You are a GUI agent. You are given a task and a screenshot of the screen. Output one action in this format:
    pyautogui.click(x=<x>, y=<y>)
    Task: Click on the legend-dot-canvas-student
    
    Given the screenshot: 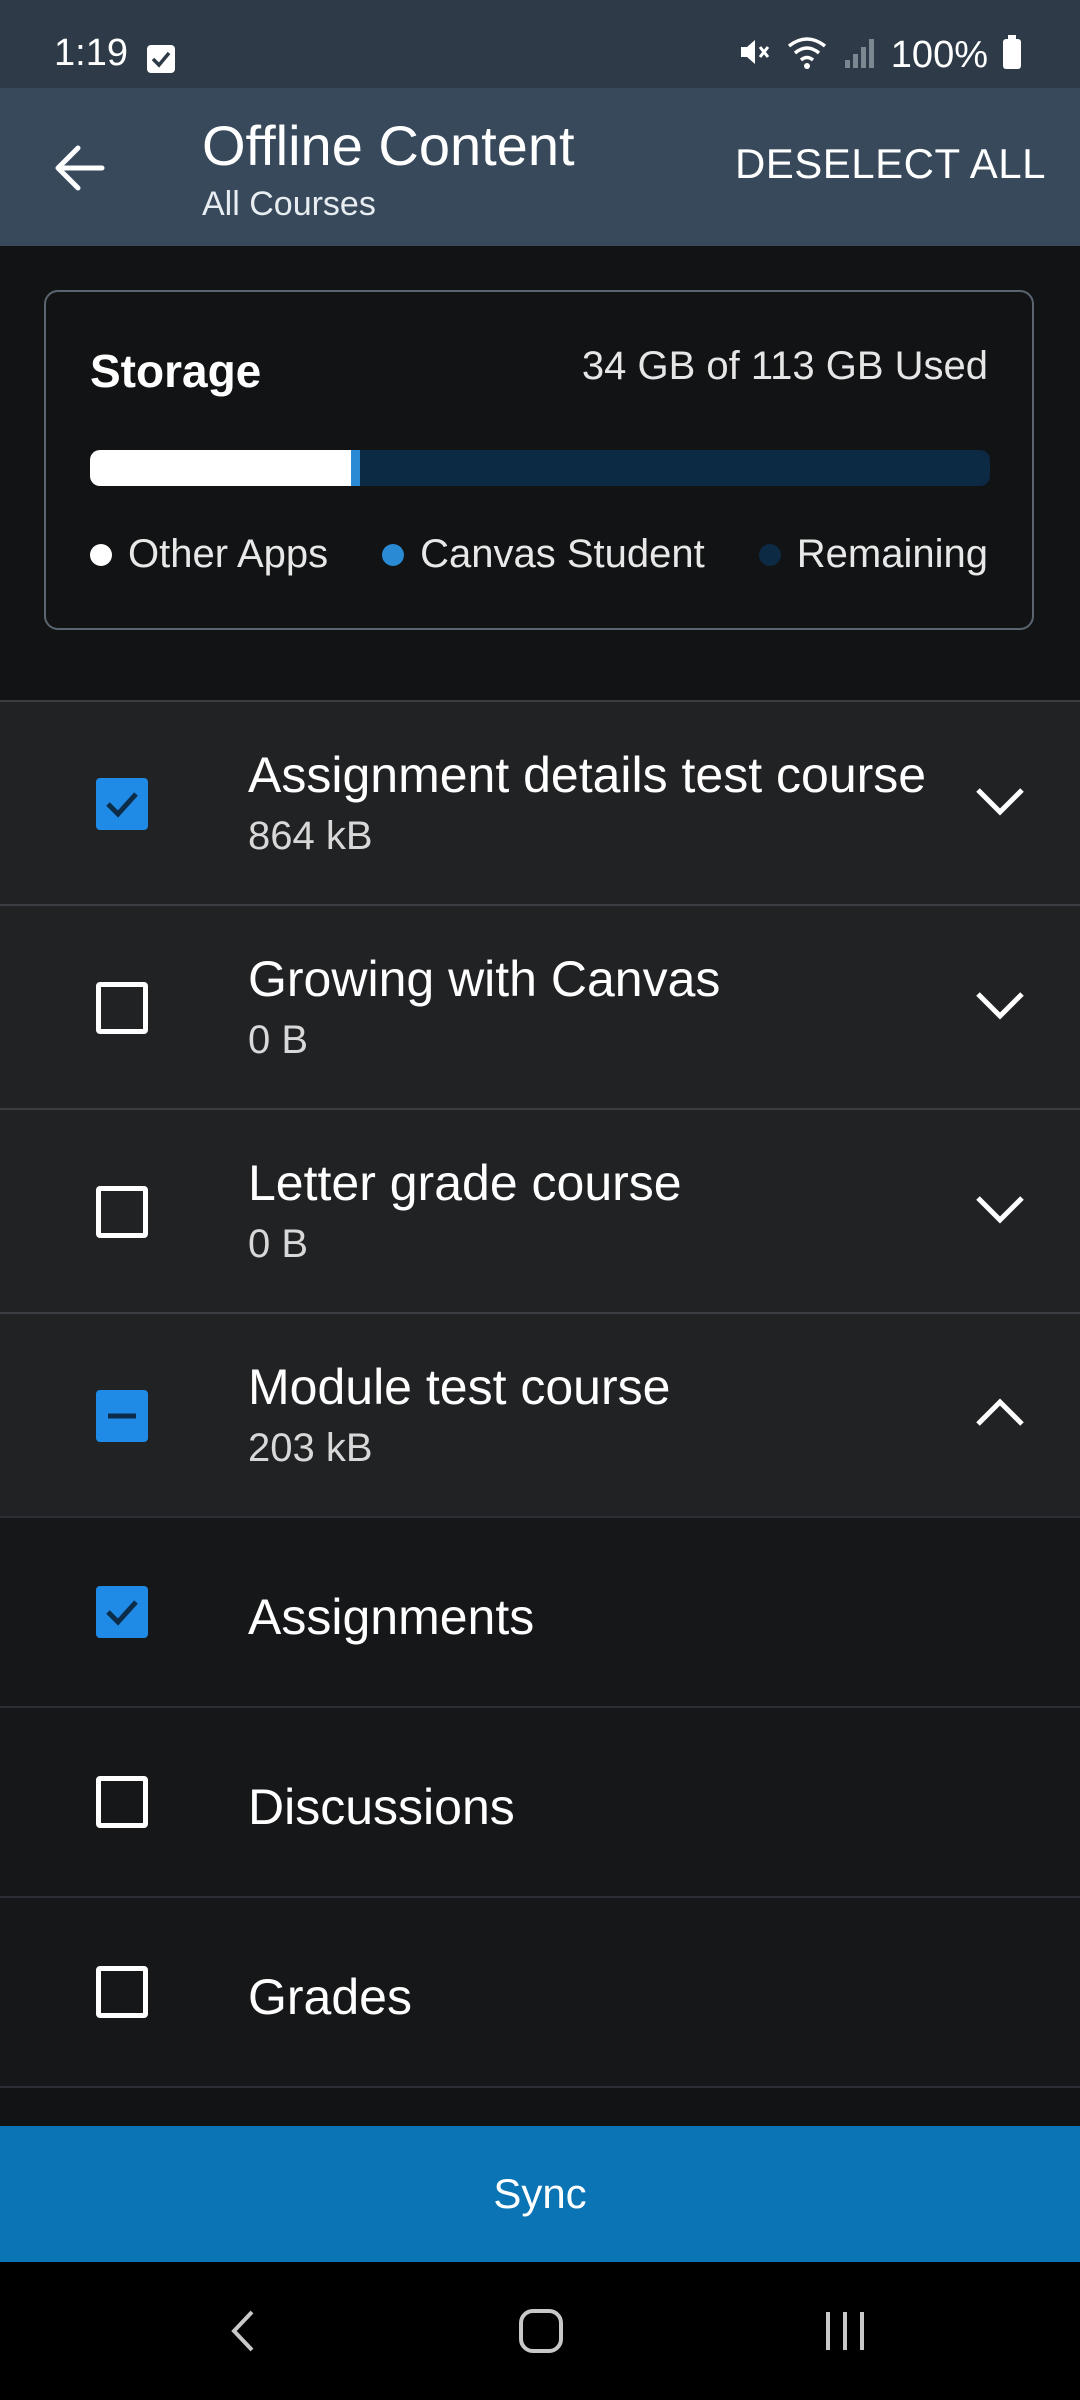 What is the action you would take?
    pyautogui.click(x=393, y=554)
    